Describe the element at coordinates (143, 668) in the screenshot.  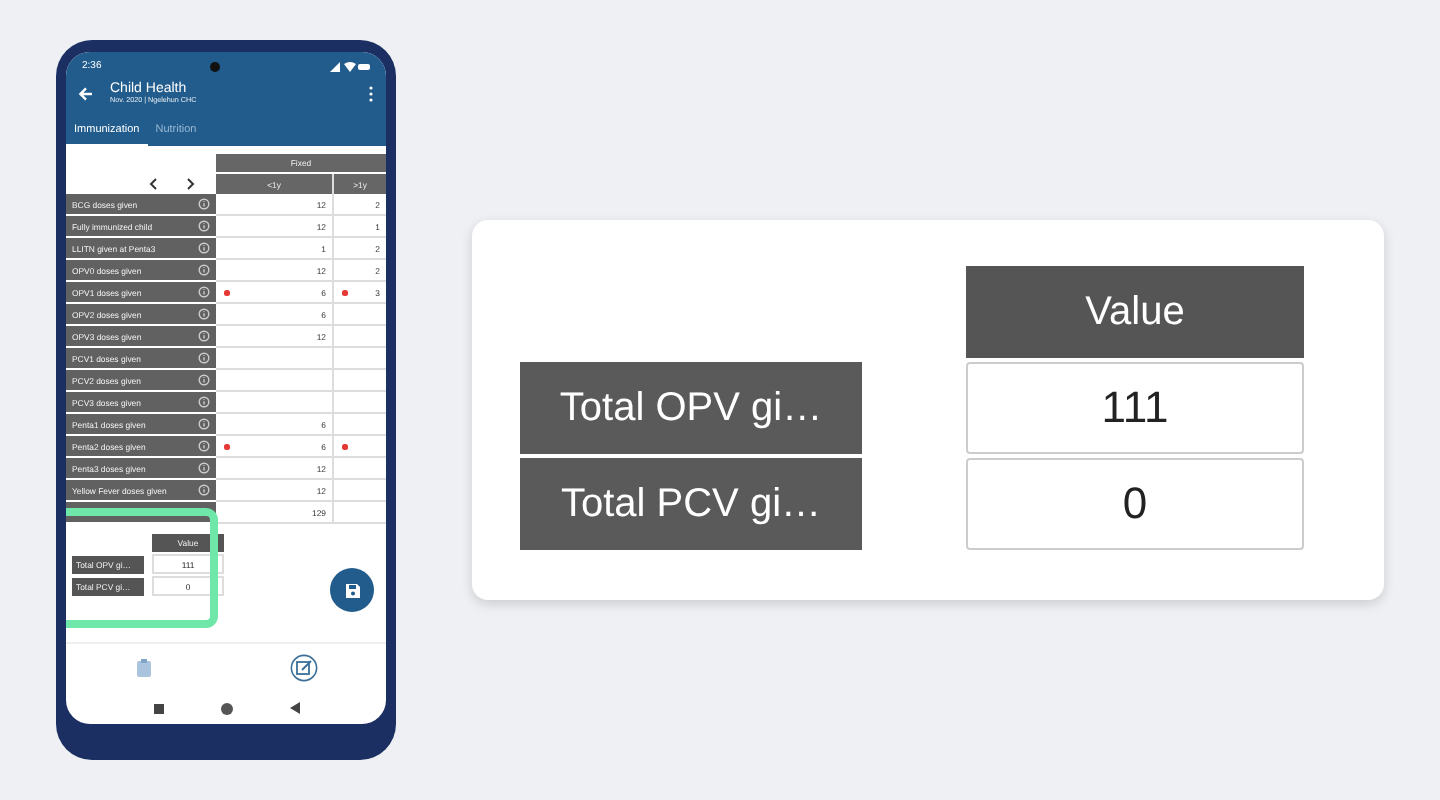
I see `clipboard-icon` at that location.